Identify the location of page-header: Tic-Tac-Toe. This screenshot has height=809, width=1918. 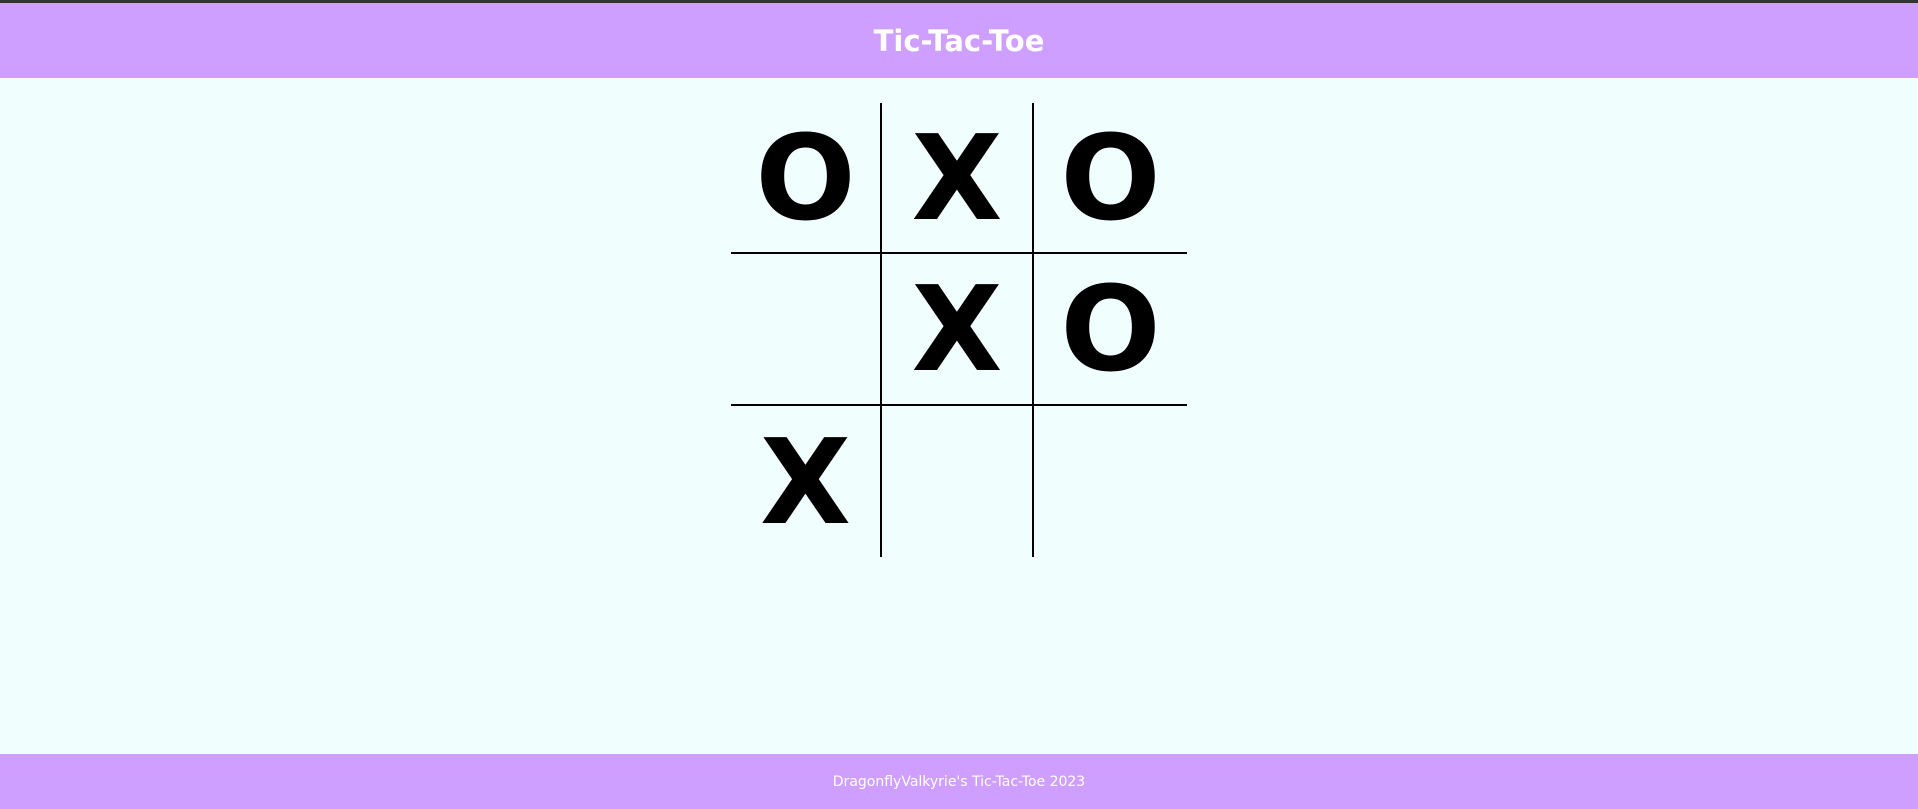
(959, 40).